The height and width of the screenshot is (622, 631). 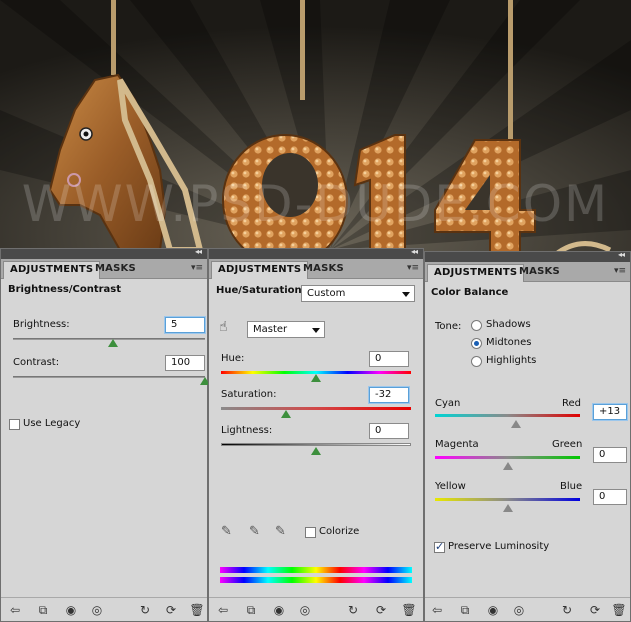 What do you see at coordinates (470, 292) in the screenshot?
I see `panel-title: Color Balance` at bounding box center [470, 292].